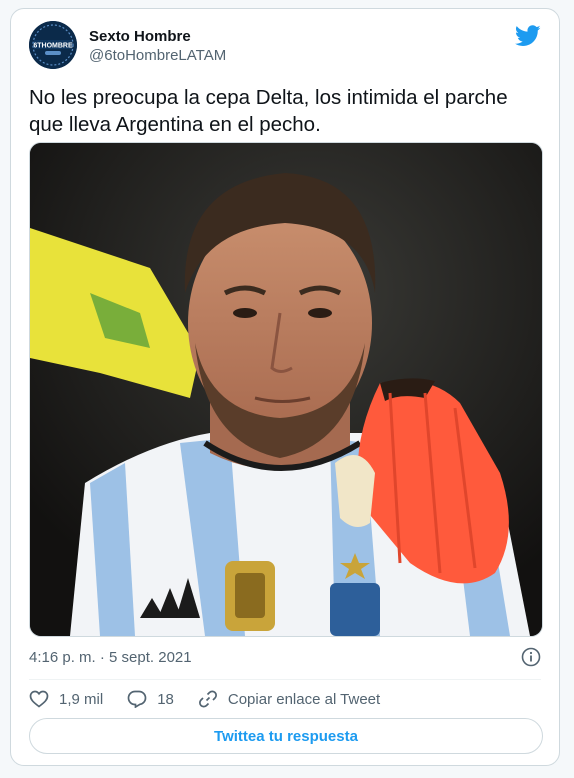  What do you see at coordinates (285, 679) in the screenshot?
I see `divider` at bounding box center [285, 679].